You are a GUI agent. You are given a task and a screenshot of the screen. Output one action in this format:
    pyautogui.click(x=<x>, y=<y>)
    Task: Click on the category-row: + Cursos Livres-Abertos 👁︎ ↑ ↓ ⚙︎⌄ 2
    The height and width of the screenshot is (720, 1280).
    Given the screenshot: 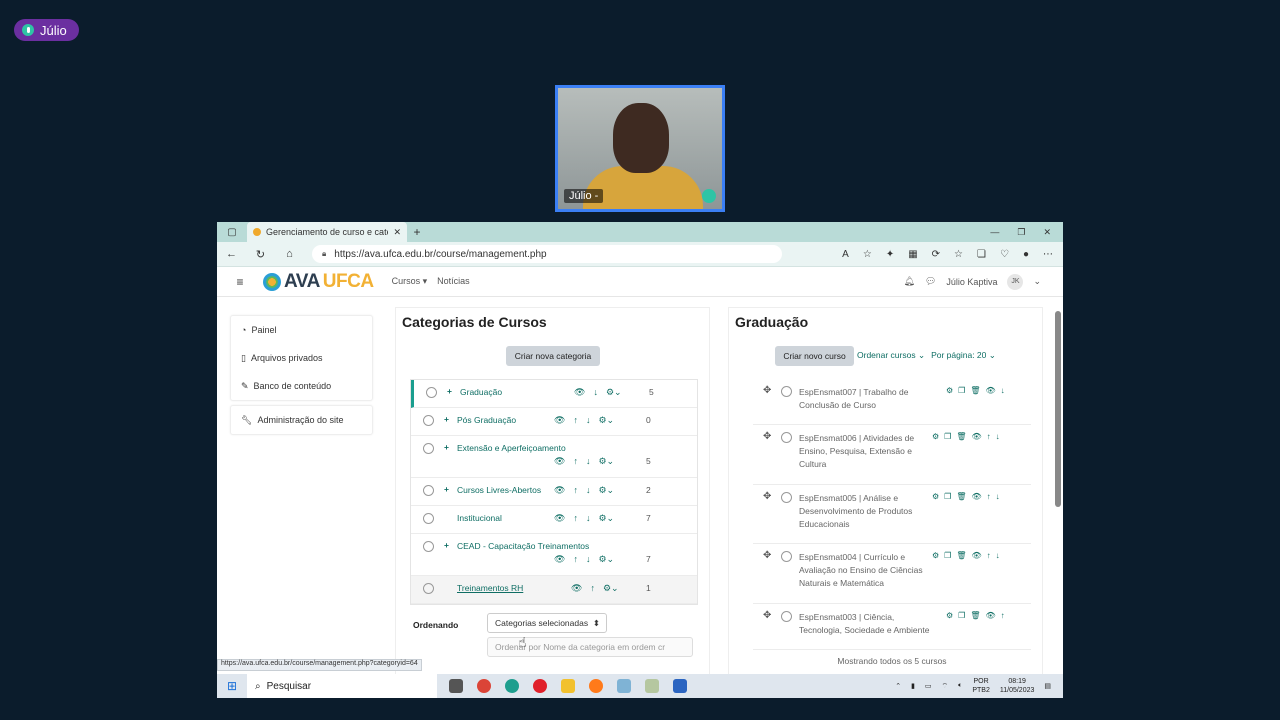 What is the action you would take?
    pyautogui.click(x=554, y=492)
    